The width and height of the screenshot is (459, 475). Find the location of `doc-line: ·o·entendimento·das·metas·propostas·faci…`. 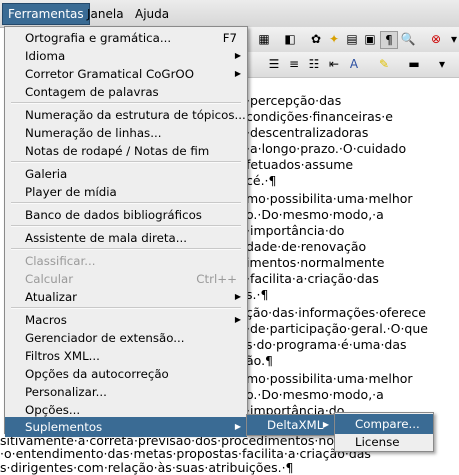

doc-line: ·o·entendimento·das·metas·propostas·faci… is located at coordinates (185, 453).